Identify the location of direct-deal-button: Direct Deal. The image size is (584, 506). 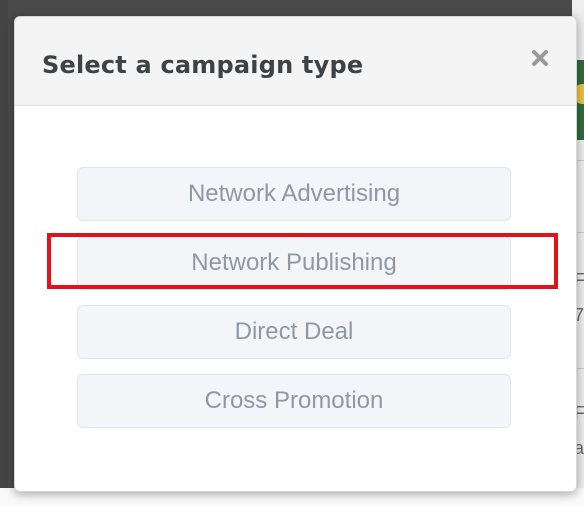
(294, 332).